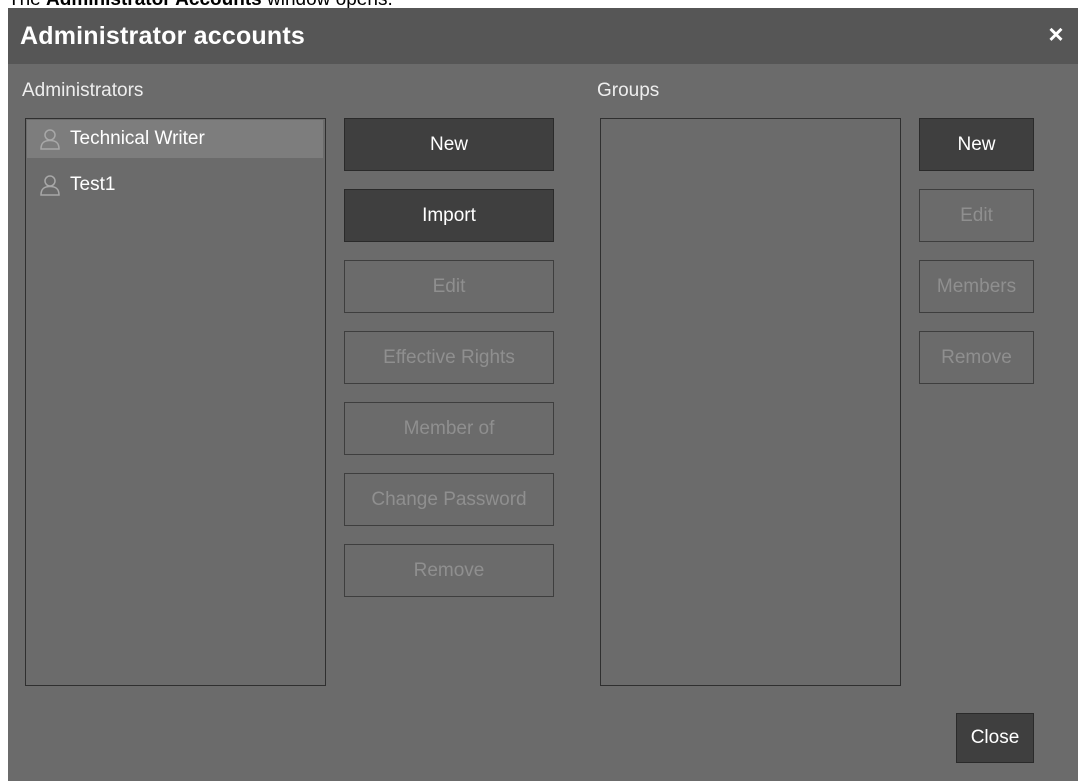  I want to click on list-item-test1: Test1, so click(175, 185).